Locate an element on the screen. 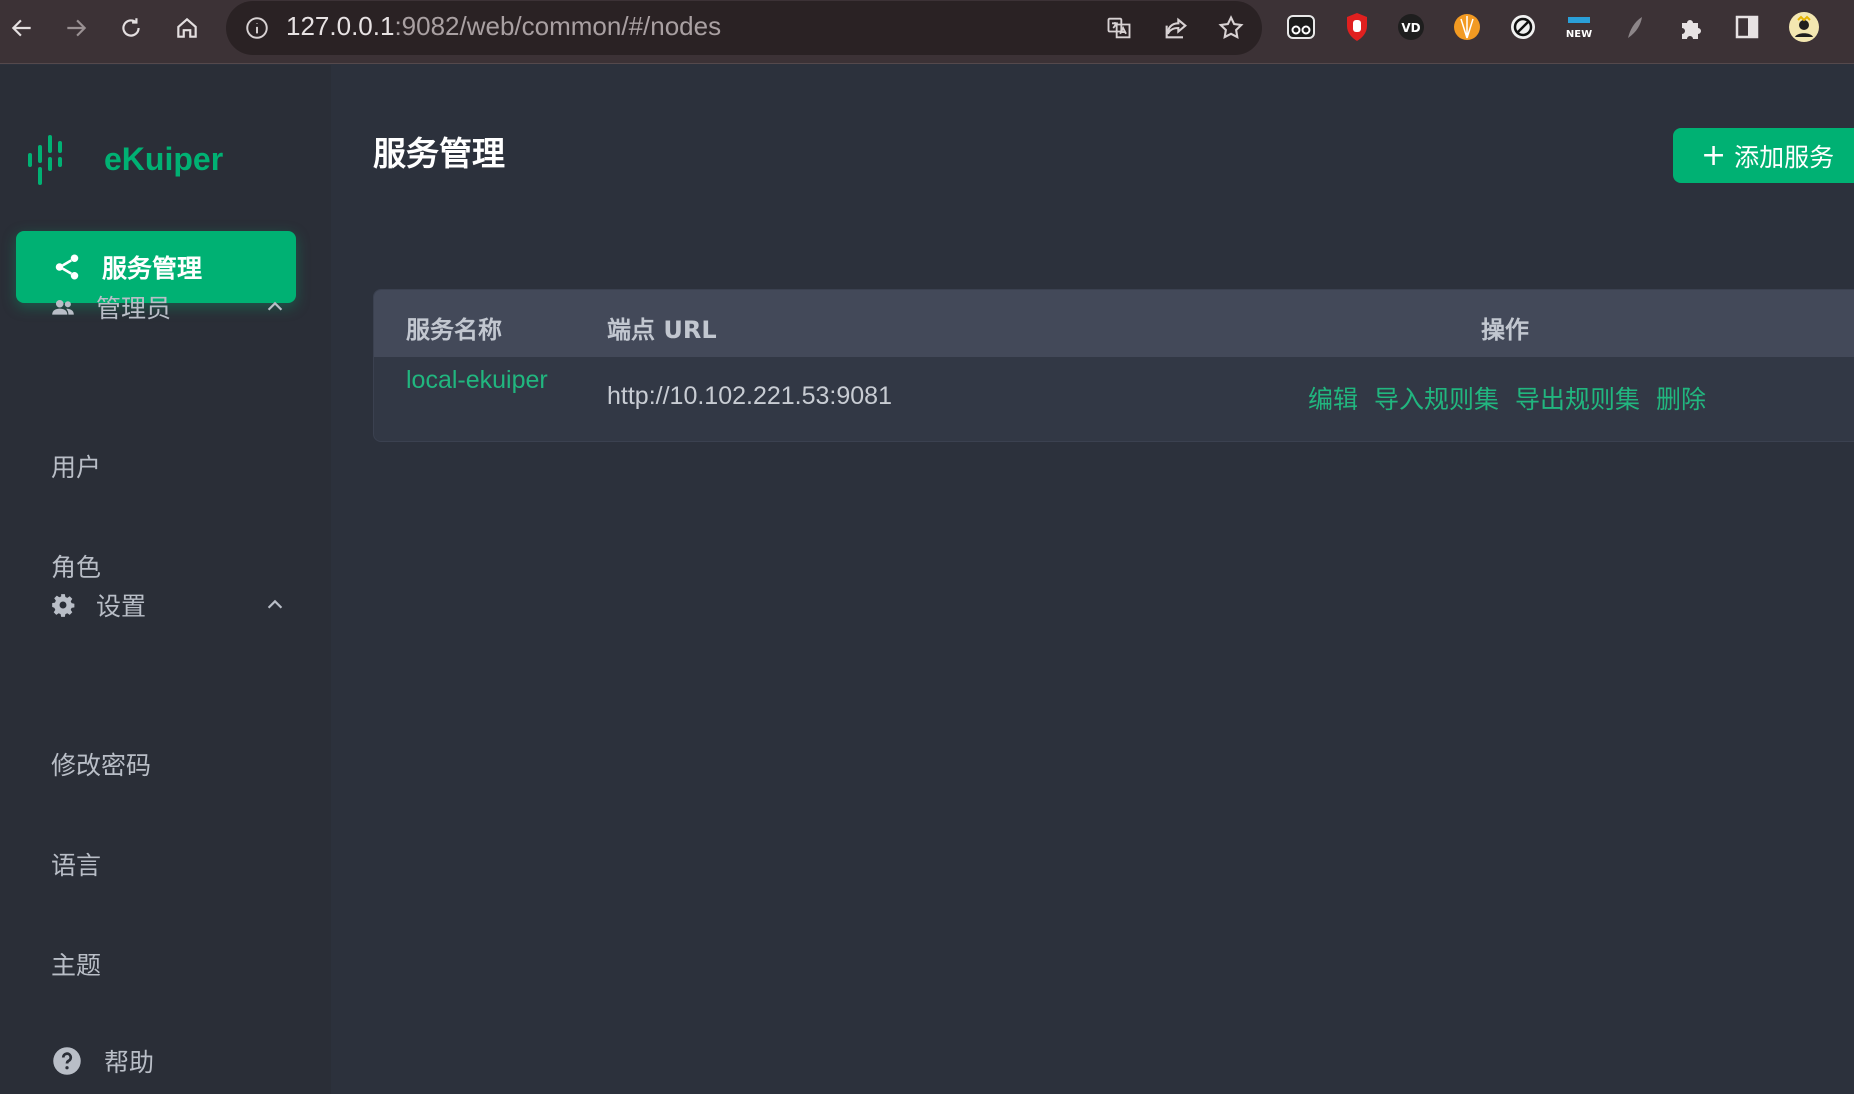  block-extension-icon is located at coordinates (1523, 27).